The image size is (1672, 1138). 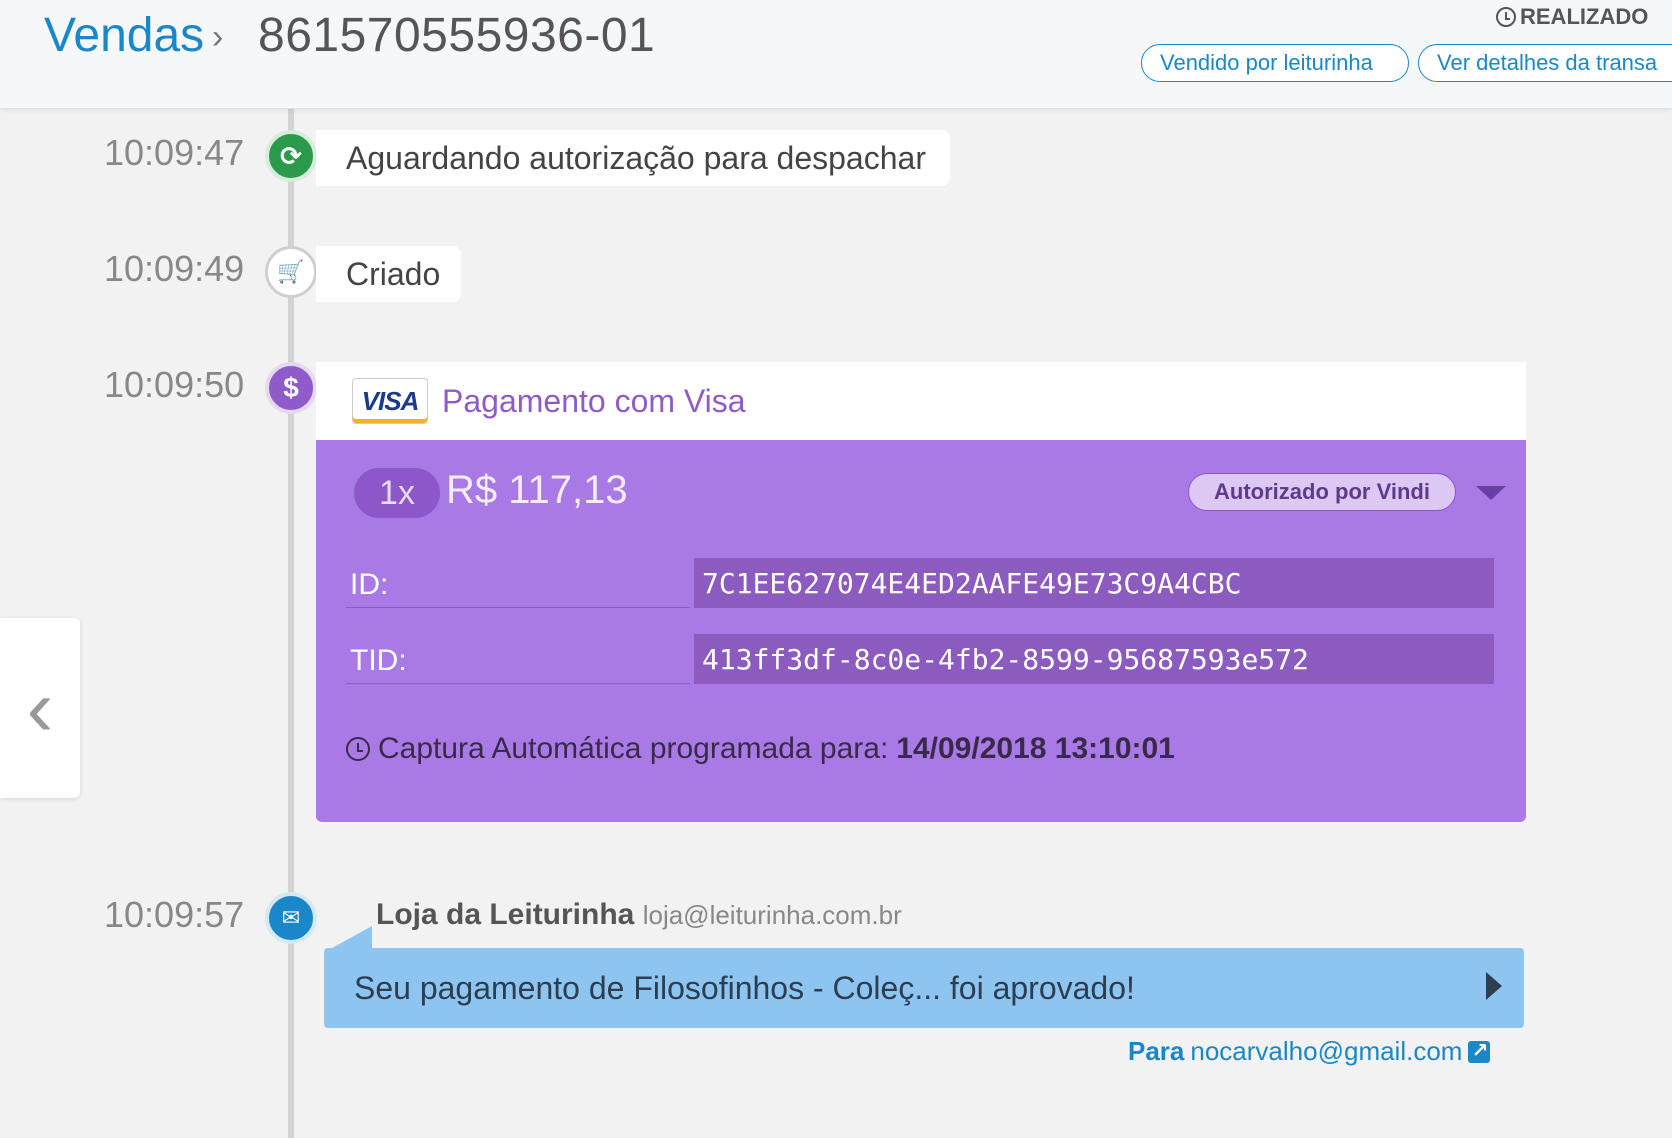 What do you see at coordinates (174, 268) in the screenshot?
I see `event-time: 10:09:49` at bounding box center [174, 268].